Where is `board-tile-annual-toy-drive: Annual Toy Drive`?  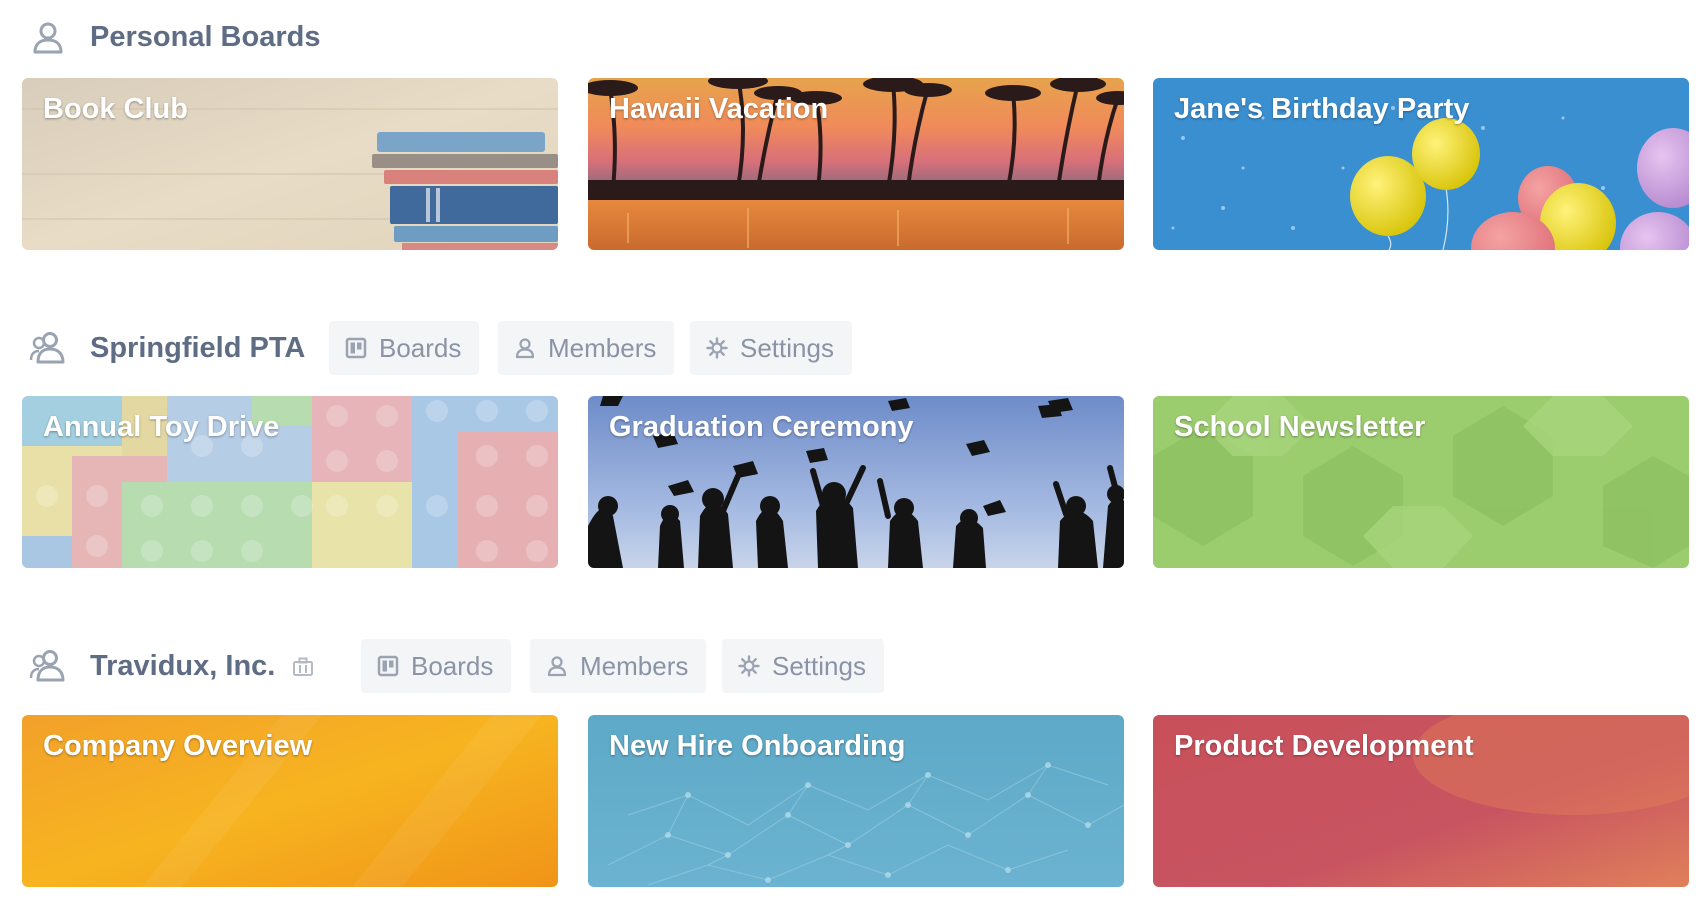
board-tile-annual-toy-drive: Annual Toy Drive is located at coordinates (290, 482).